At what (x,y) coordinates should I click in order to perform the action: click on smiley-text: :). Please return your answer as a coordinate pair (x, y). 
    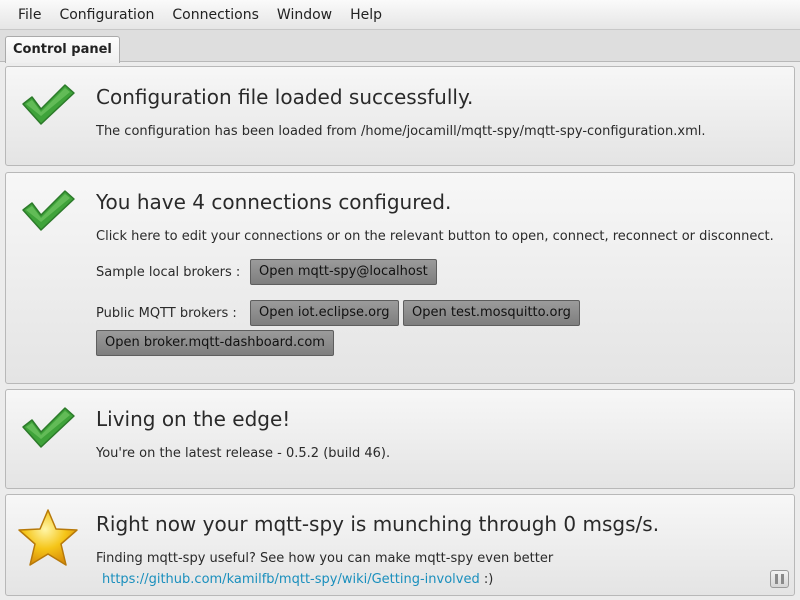
    Looking at the image, I should click on (486, 579).